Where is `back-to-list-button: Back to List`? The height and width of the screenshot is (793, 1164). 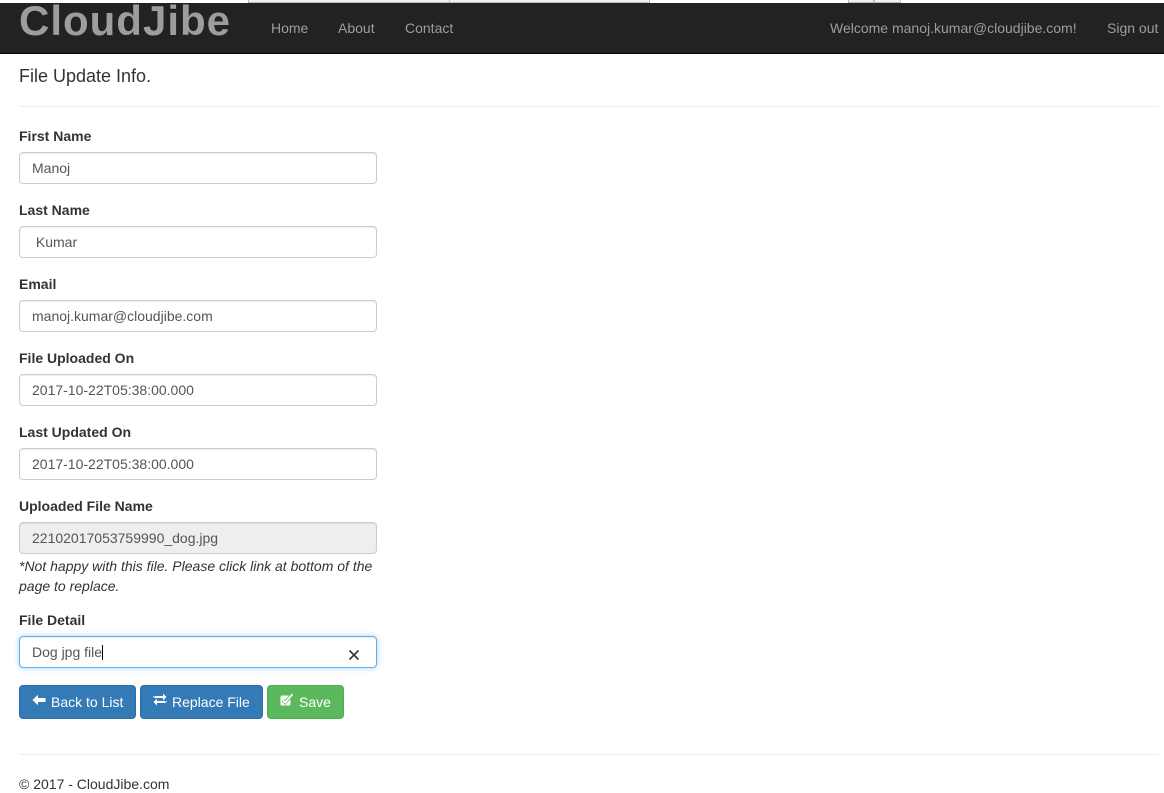 back-to-list-button: Back to List is located at coordinates (77, 702).